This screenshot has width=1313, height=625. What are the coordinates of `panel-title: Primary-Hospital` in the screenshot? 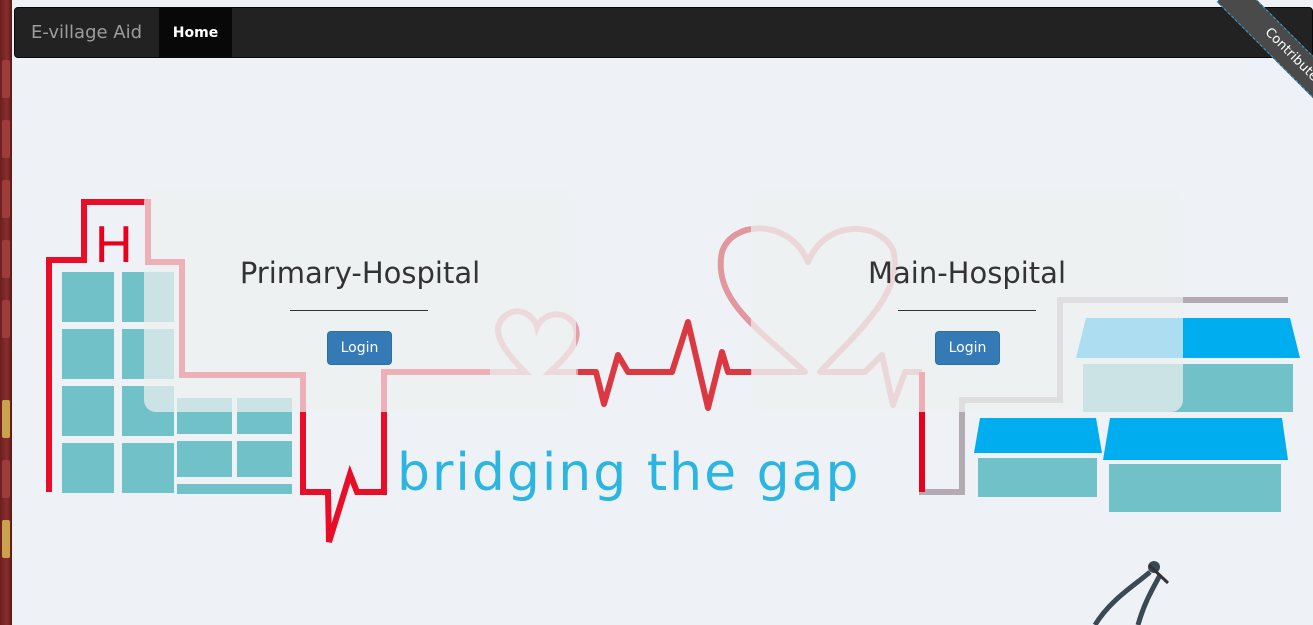 It's located at (360, 273).